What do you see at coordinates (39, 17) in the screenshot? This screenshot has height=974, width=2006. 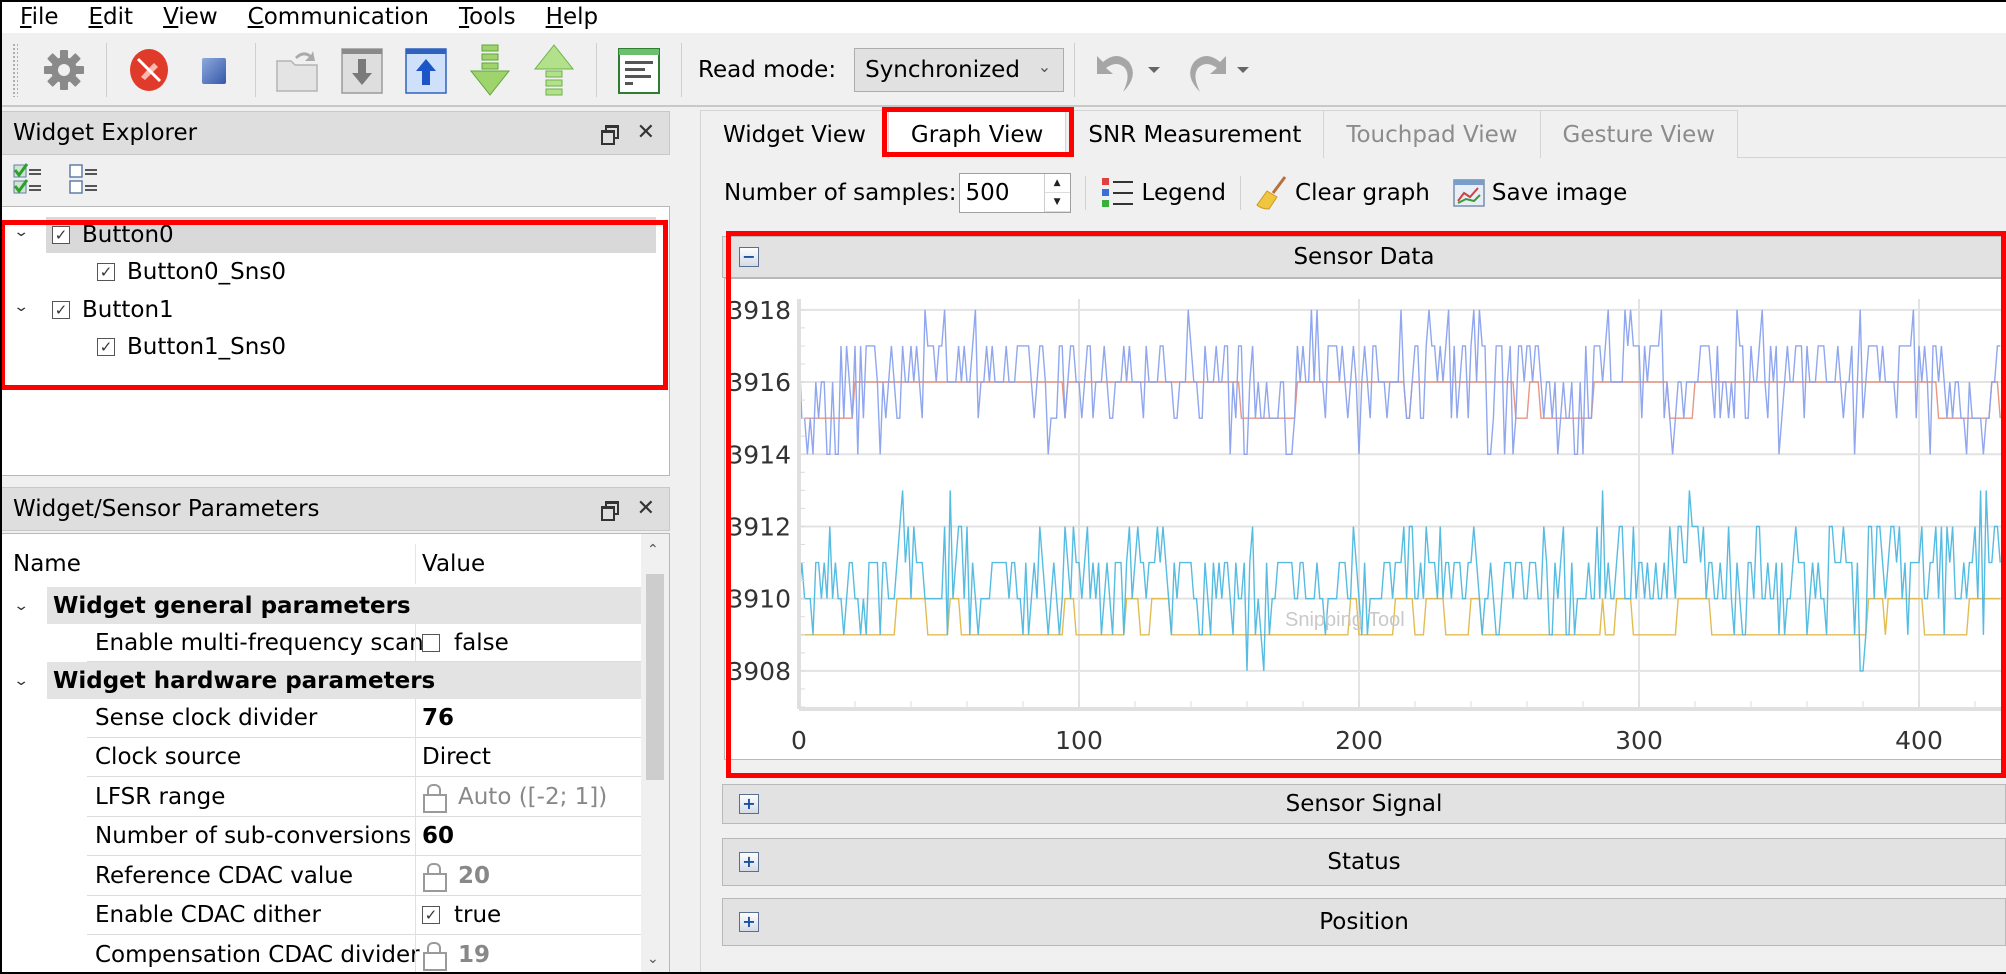 I see `menu-file: File` at bounding box center [39, 17].